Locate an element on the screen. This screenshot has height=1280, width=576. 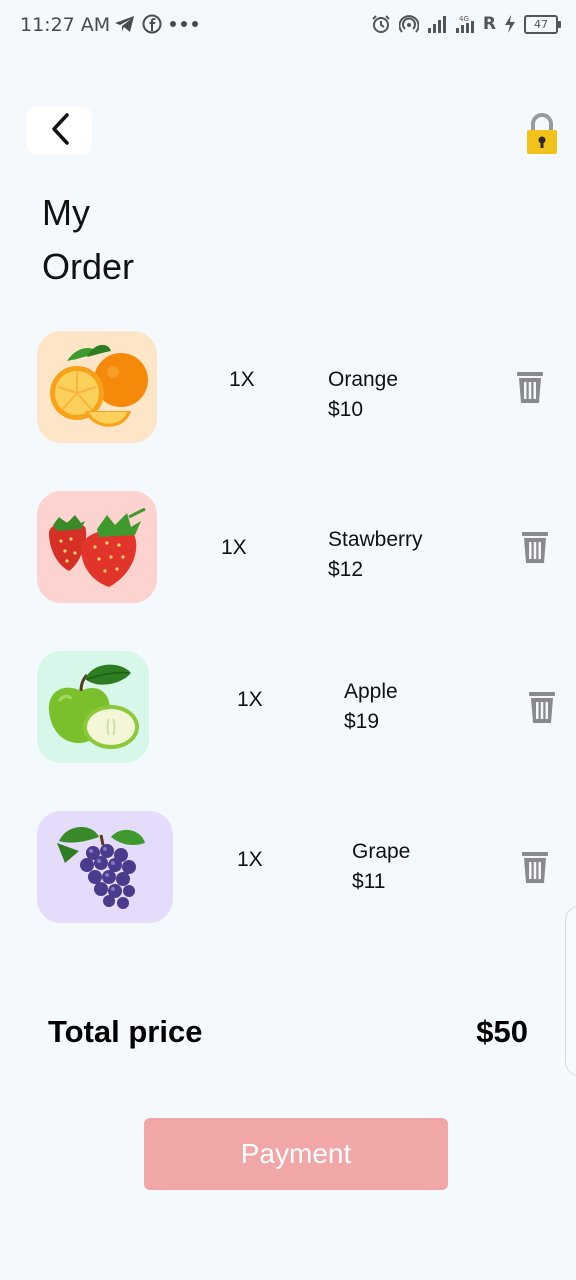
page-title: My Order is located at coordinates (88, 239).